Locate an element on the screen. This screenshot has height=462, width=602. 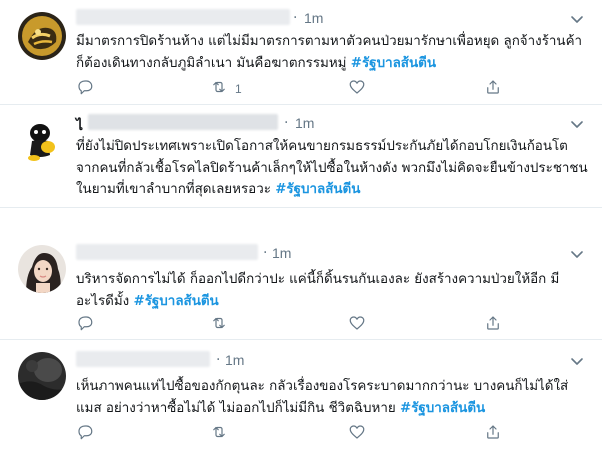
retweet-count: 1 is located at coordinates (238, 89).